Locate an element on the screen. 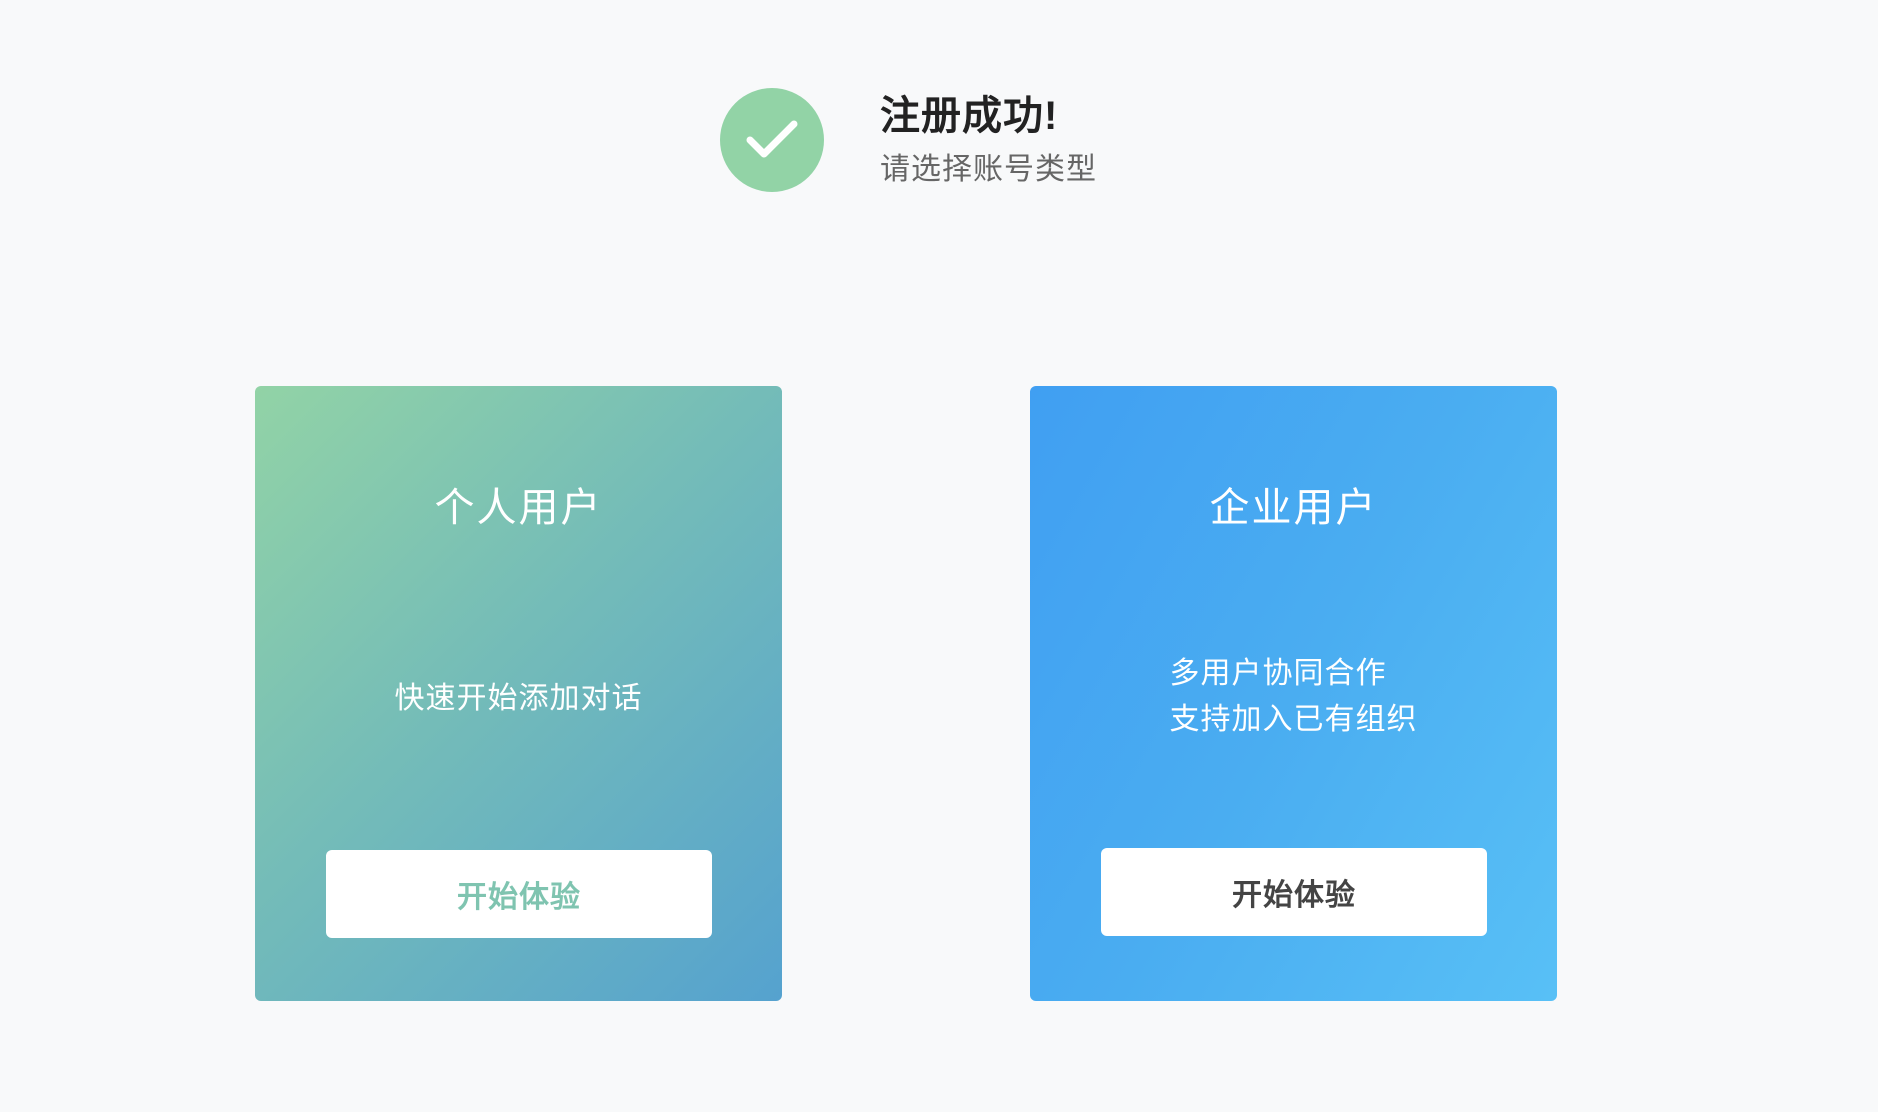 This screenshot has width=1878, height=1112. enterprise-desc-line: 支持加入已有组织 is located at coordinates (1293, 719).